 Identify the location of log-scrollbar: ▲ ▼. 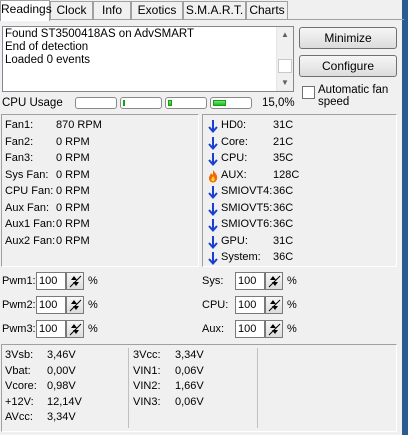
(284, 59).